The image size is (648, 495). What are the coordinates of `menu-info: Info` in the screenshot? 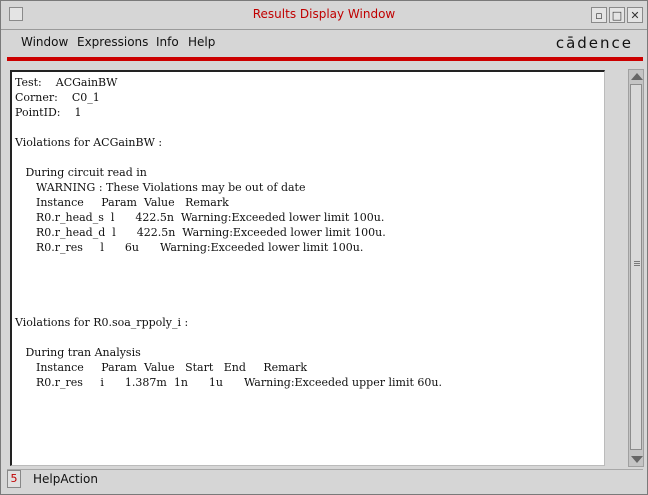 It's located at (167, 42).